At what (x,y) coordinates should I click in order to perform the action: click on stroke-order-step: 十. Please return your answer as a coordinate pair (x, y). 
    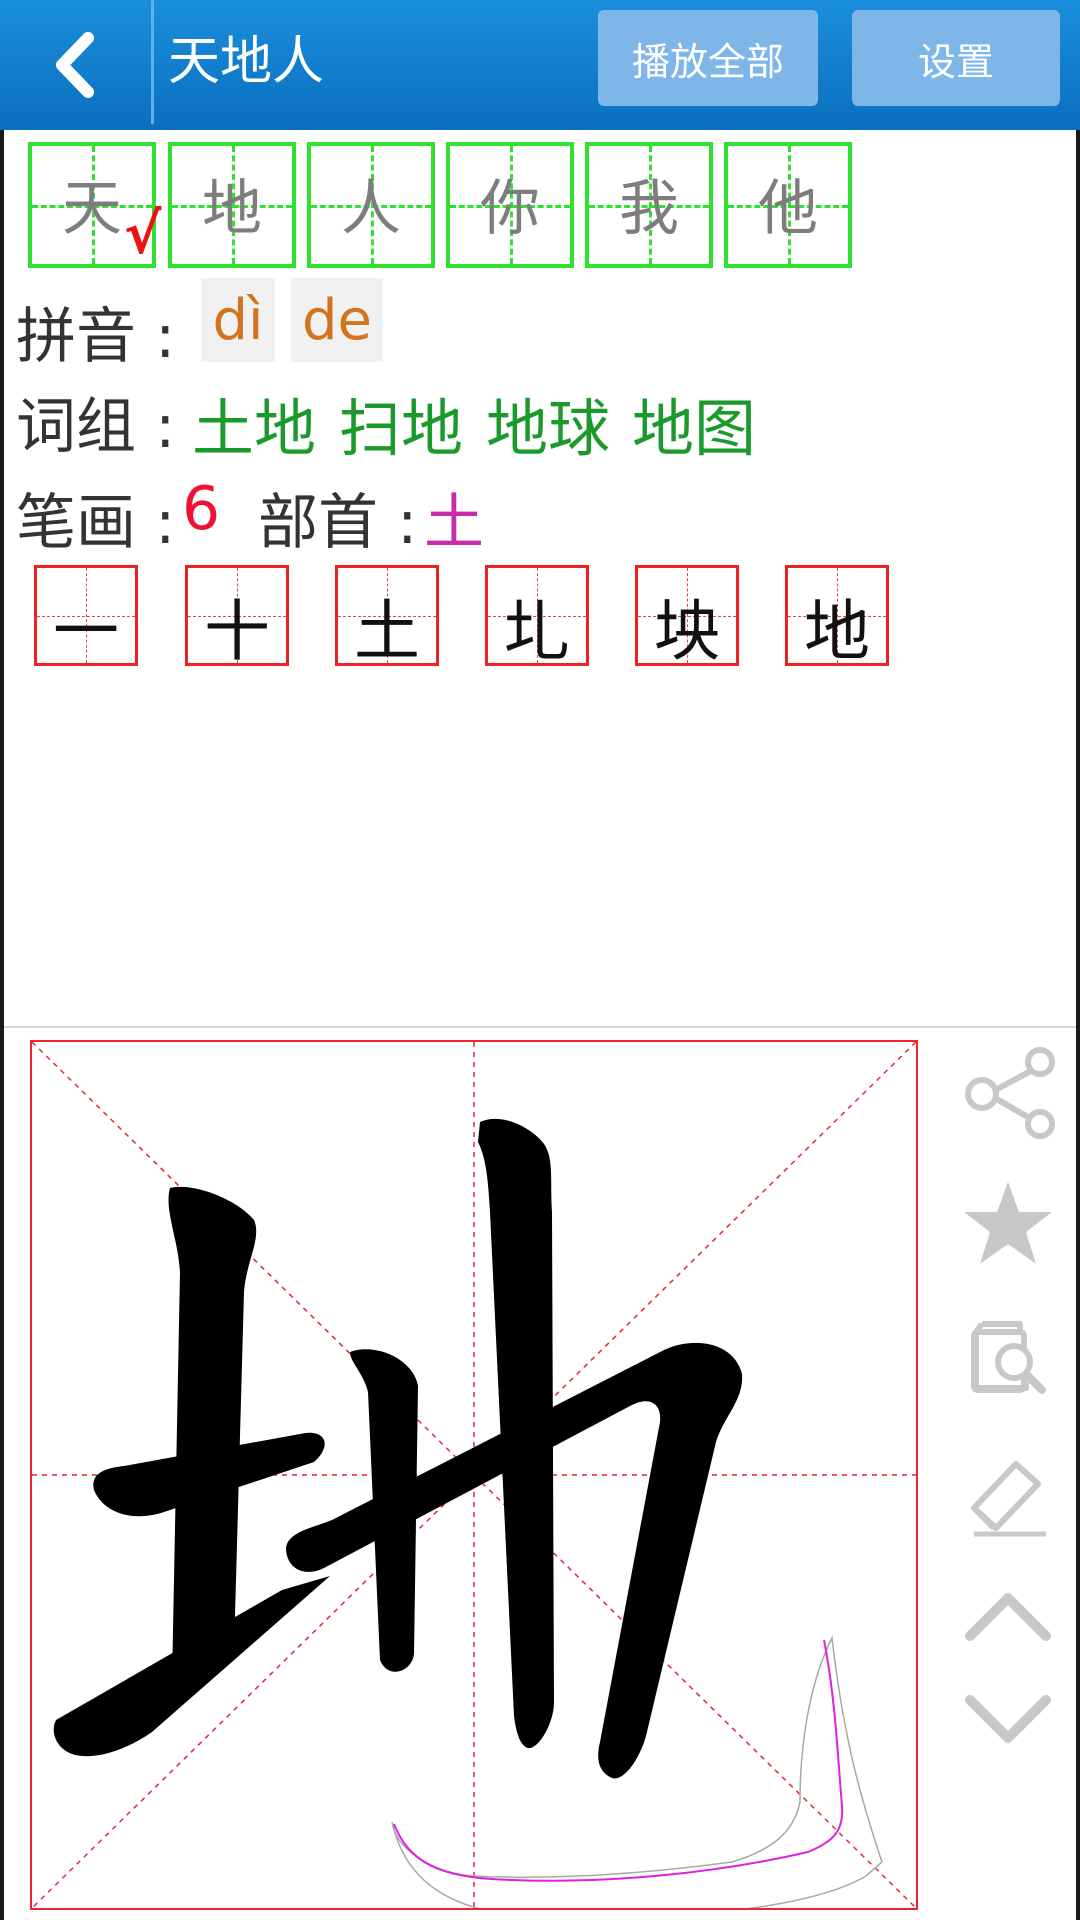
    Looking at the image, I should click on (237, 617).